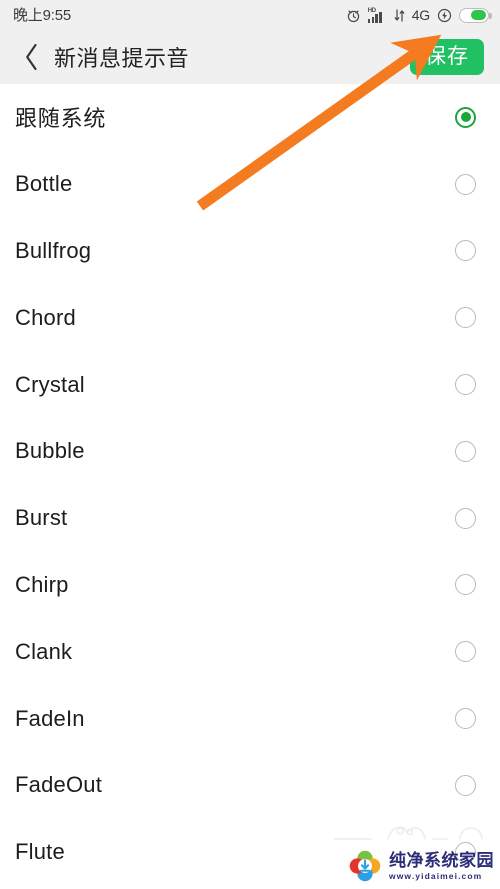 This screenshot has height=889, width=500. I want to click on list-item-label: 跟随系统, so click(61, 119).